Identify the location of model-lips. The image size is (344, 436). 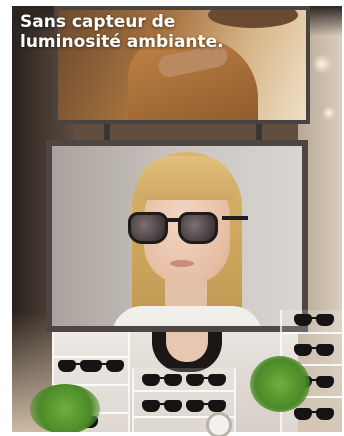
(182, 263).